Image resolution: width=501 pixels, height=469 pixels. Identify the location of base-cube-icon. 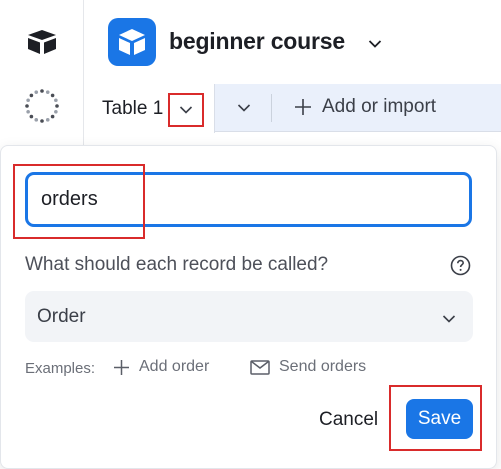
(132, 42).